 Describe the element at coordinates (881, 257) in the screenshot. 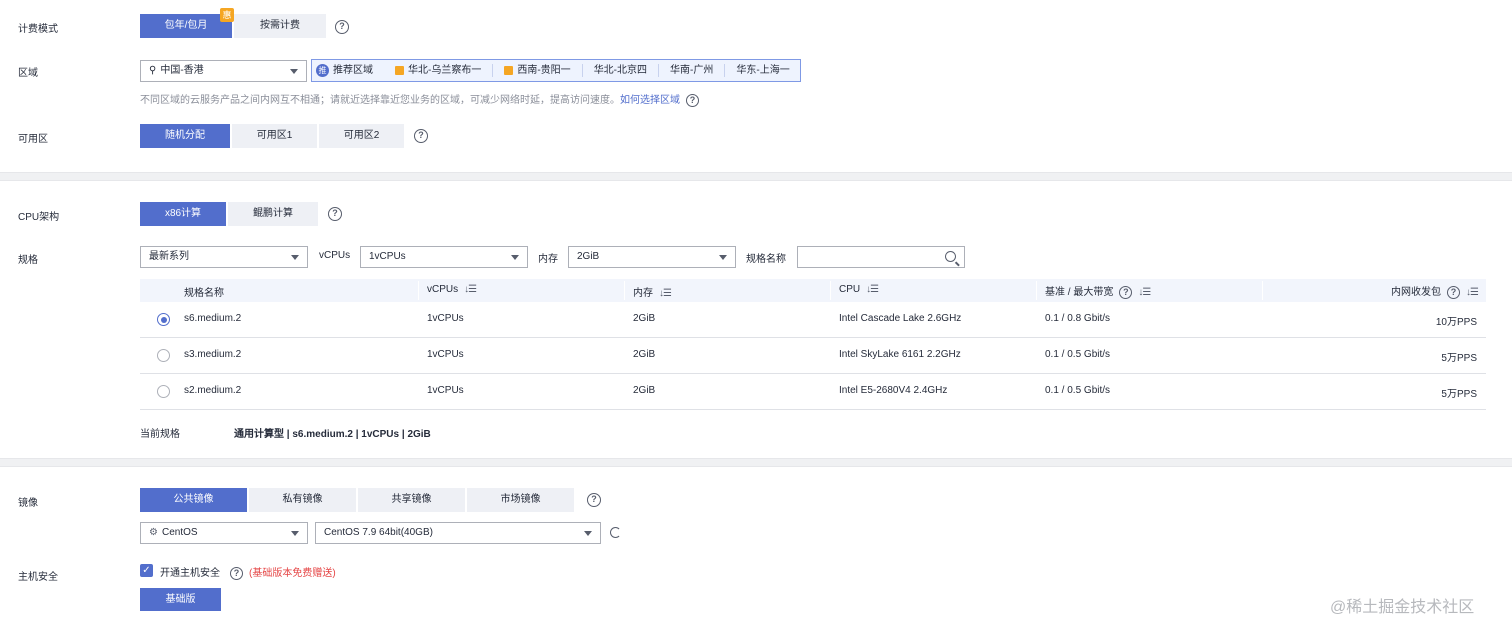

I see `spec-name-search-input` at that location.